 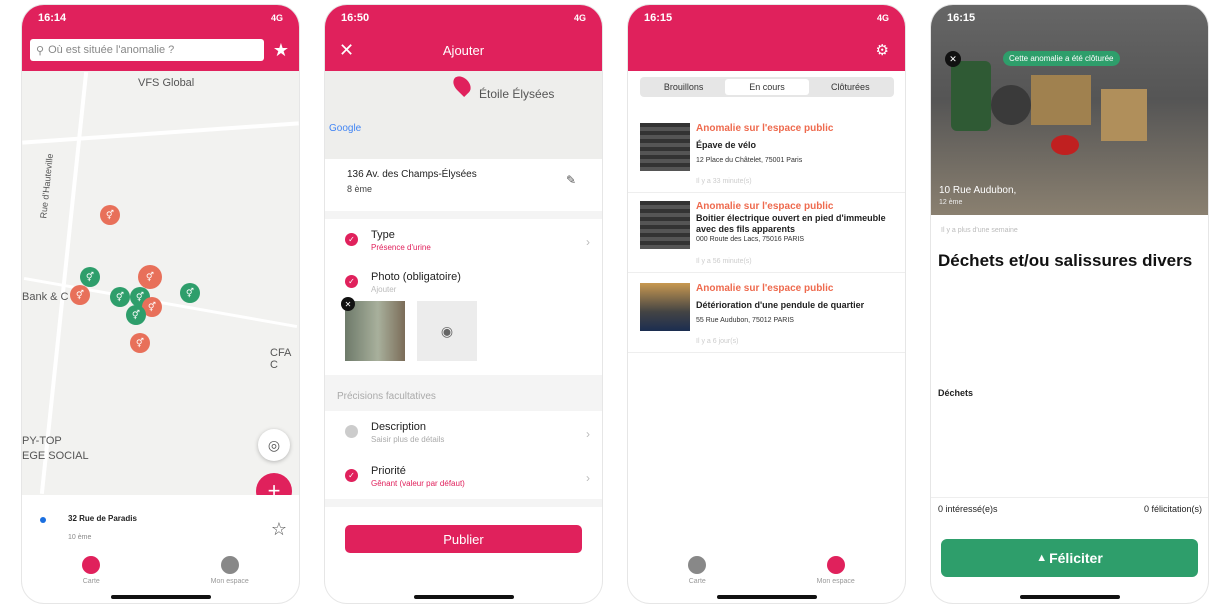 I want to click on map-label-2: Rue d'Hauteville, so click(x=47, y=186).